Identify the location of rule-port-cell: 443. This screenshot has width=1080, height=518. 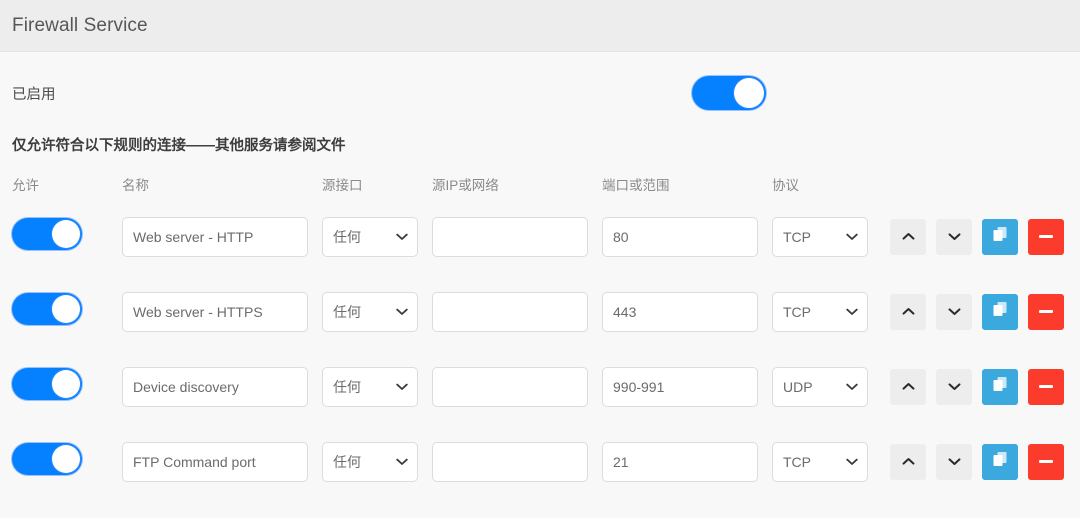
(680, 311).